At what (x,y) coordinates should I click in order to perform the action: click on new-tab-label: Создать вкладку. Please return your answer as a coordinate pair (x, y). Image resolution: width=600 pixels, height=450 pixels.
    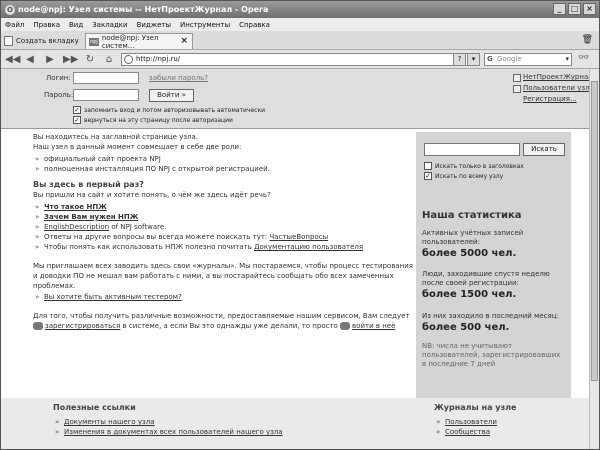
    Looking at the image, I should click on (47, 41).